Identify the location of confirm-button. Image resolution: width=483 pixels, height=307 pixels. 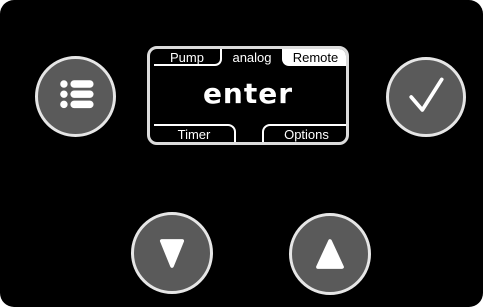
(426, 97).